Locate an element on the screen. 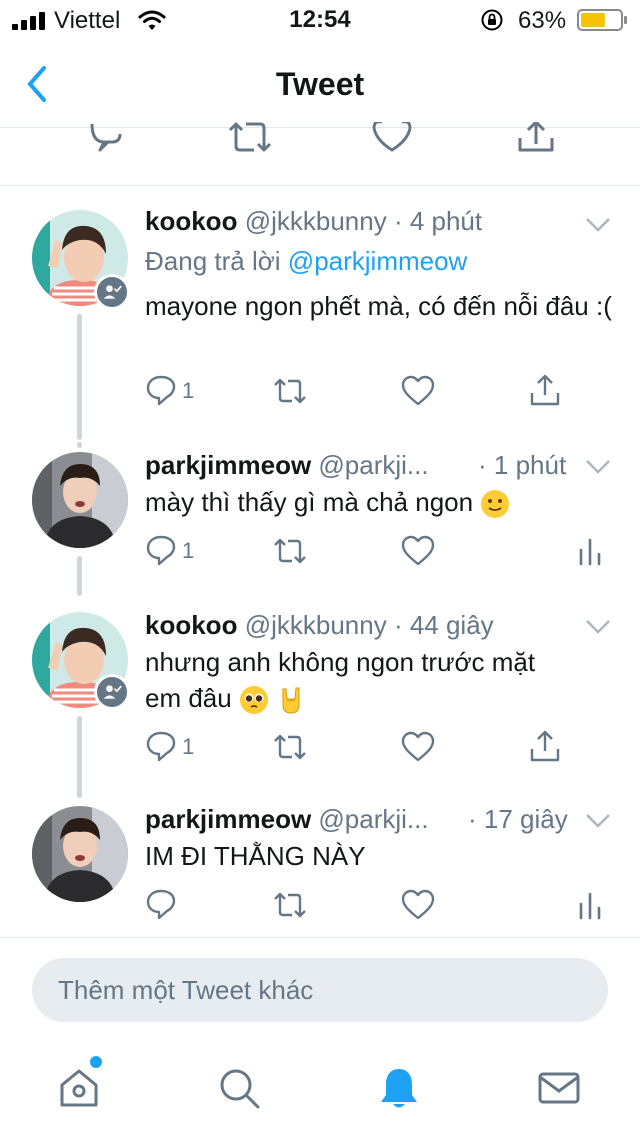 The width and height of the screenshot is (640, 1136). home-icon is located at coordinates (79, 1088).